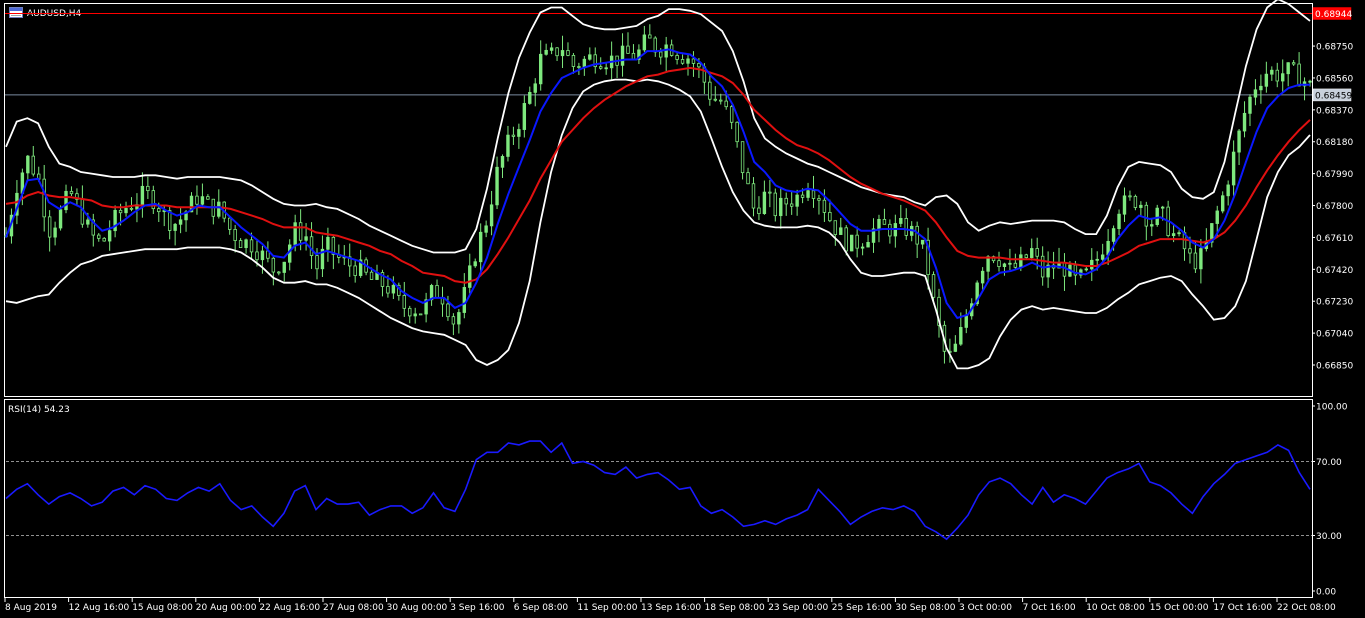 Image resolution: width=1365 pixels, height=618 pixels. I want to click on rsi-axis-label: 70.00, so click(1329, 463).